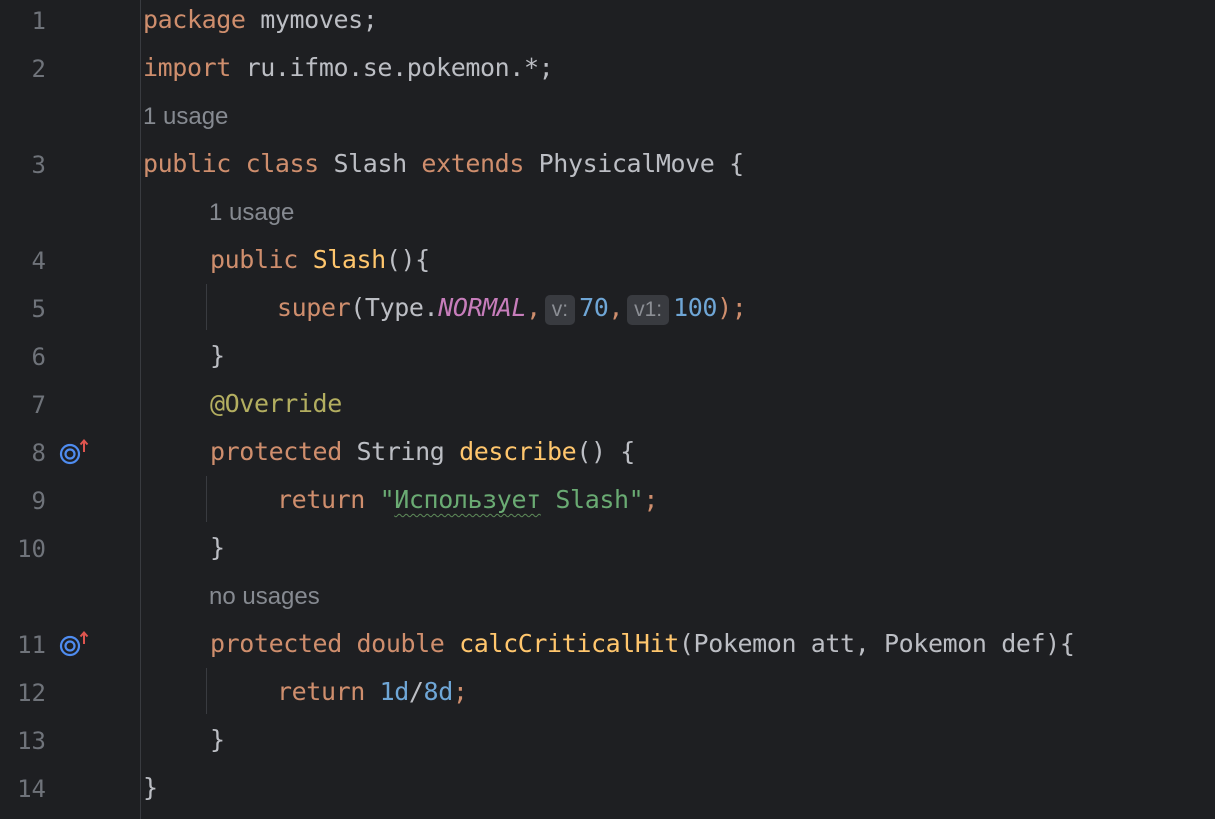 This screenshot has width=1215, height=819. I want to click on usage-hint: no usages, so click(264, 597).